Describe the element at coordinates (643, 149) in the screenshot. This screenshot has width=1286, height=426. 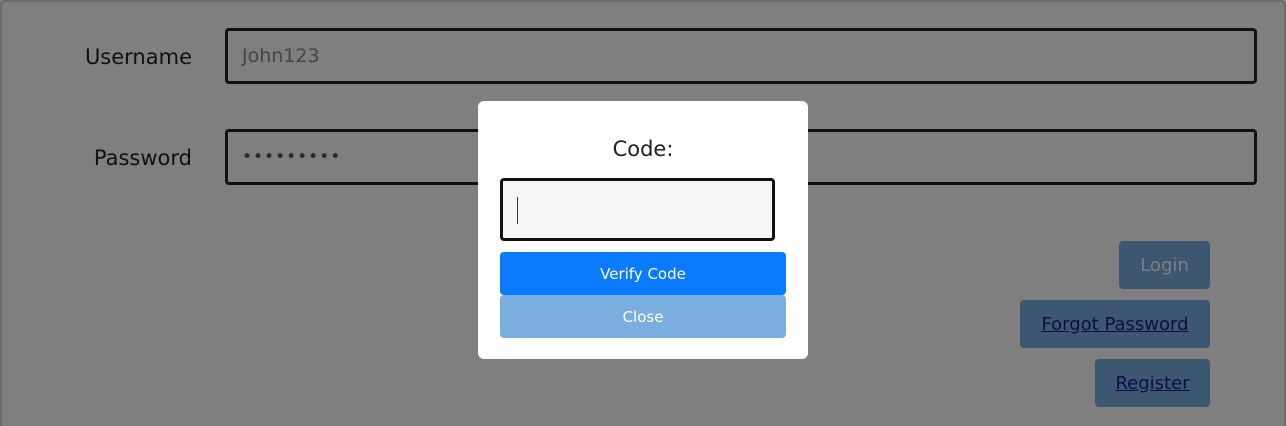
I see `modal-title: Code:` at that location.